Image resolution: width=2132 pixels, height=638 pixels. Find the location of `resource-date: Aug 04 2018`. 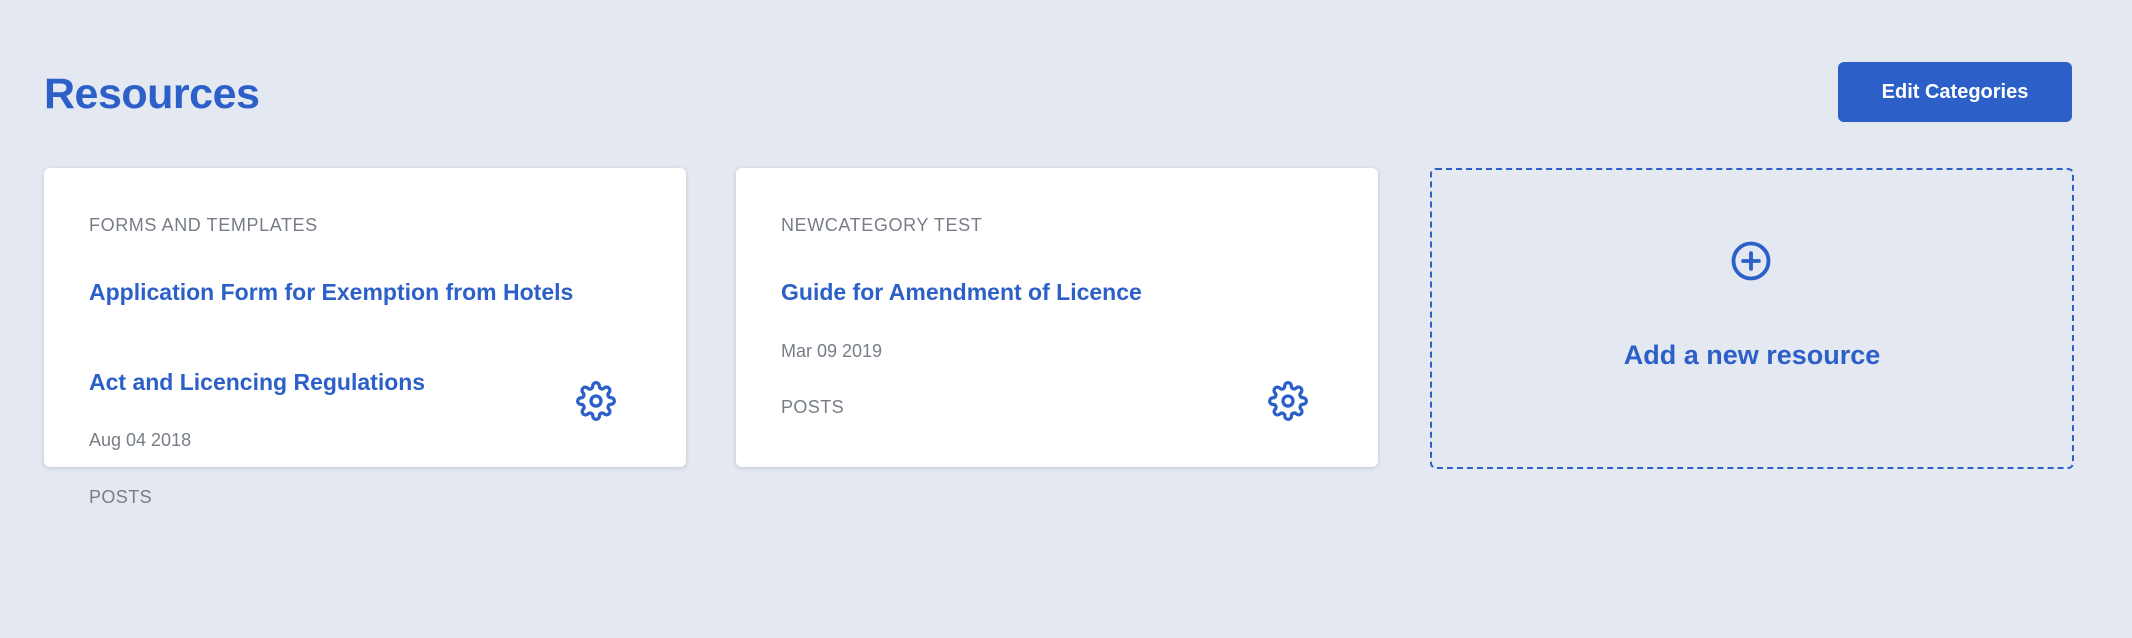

resource-date: Aug 04 2018 is located at coordinates (140, 440).